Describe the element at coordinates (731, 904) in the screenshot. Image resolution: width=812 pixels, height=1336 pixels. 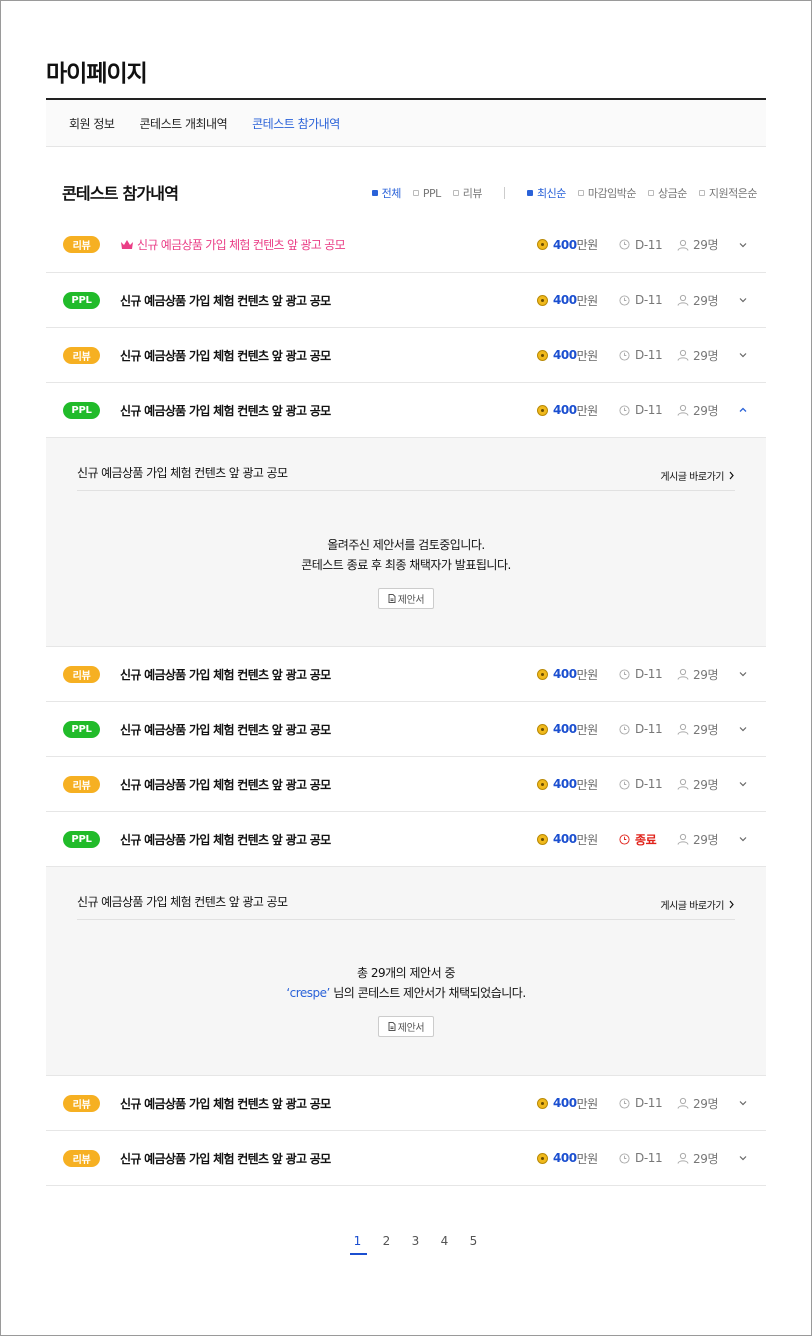
I see `chevron-right-icon` at that location.